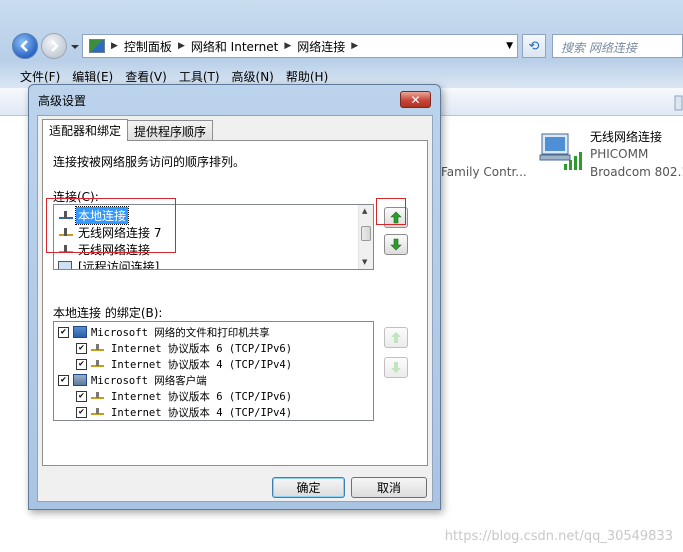 This screenshot has width=683, height=552. Describe the element at coordinates (180, 332) in the screenshot. I see `tree-row-label: Microsoft 网络的文件和打印机共享` at that location.